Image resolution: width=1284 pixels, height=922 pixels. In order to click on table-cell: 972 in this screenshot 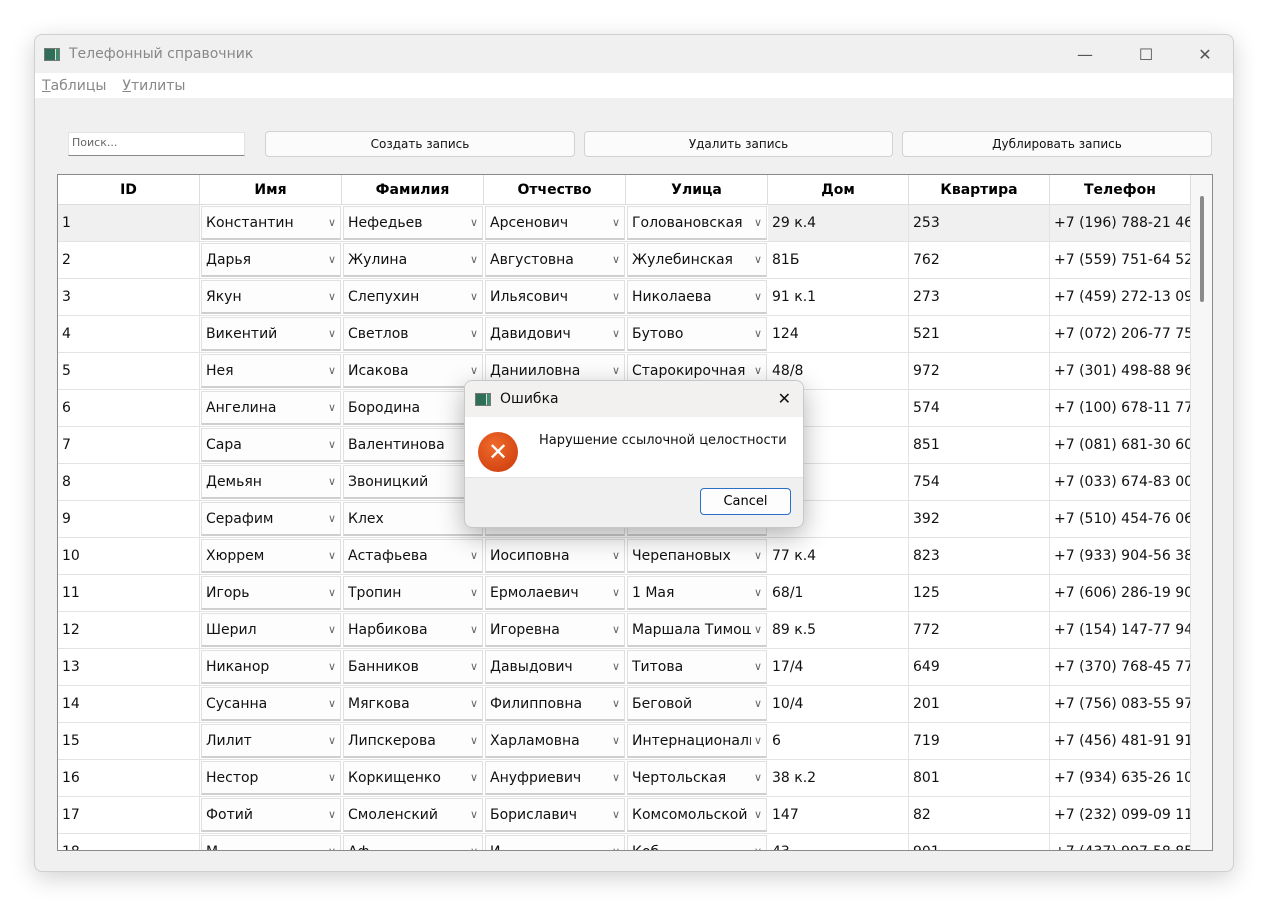, I will do `click(979, 371)`.